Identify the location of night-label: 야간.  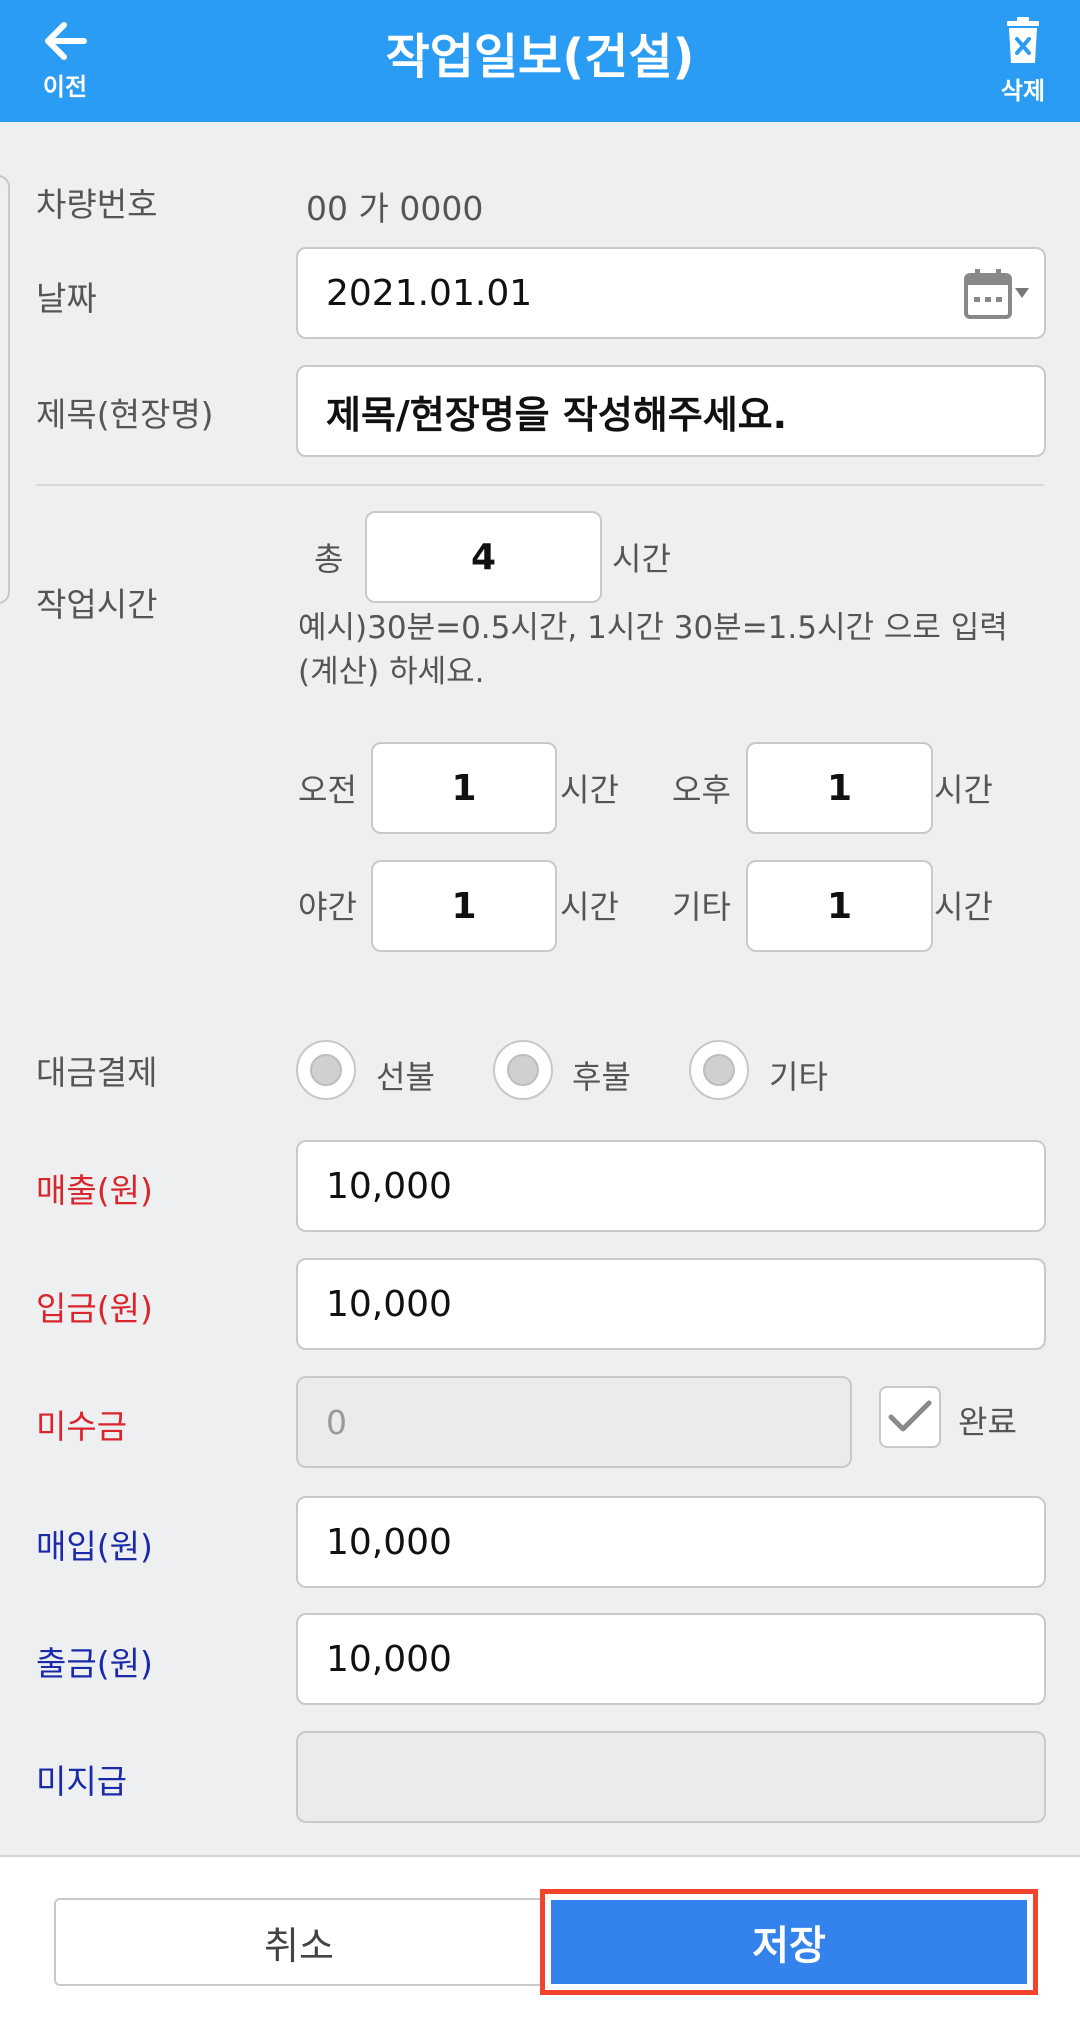
(327, 907).